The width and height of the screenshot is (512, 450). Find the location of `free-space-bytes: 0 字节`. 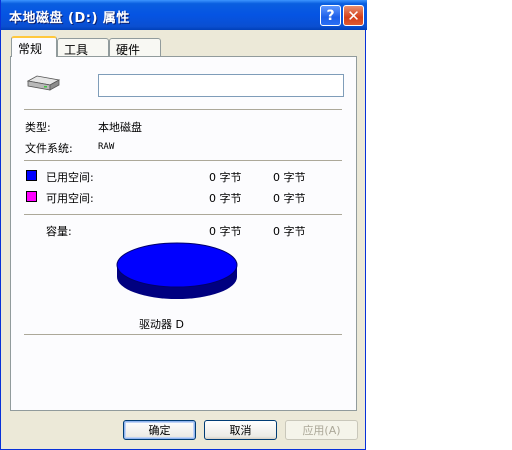

free-space-bytes: 0 字节 is located at coordinates (225, 198).